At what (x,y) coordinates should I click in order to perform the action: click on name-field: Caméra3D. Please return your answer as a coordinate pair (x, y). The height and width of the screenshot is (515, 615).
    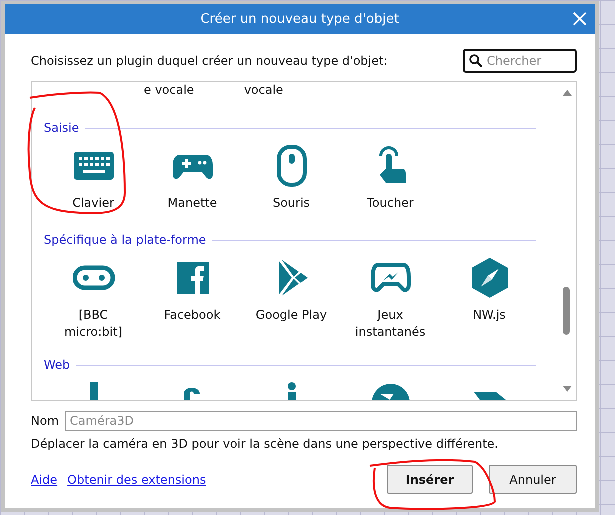
    Looking at the image, I should click on (321, 421).